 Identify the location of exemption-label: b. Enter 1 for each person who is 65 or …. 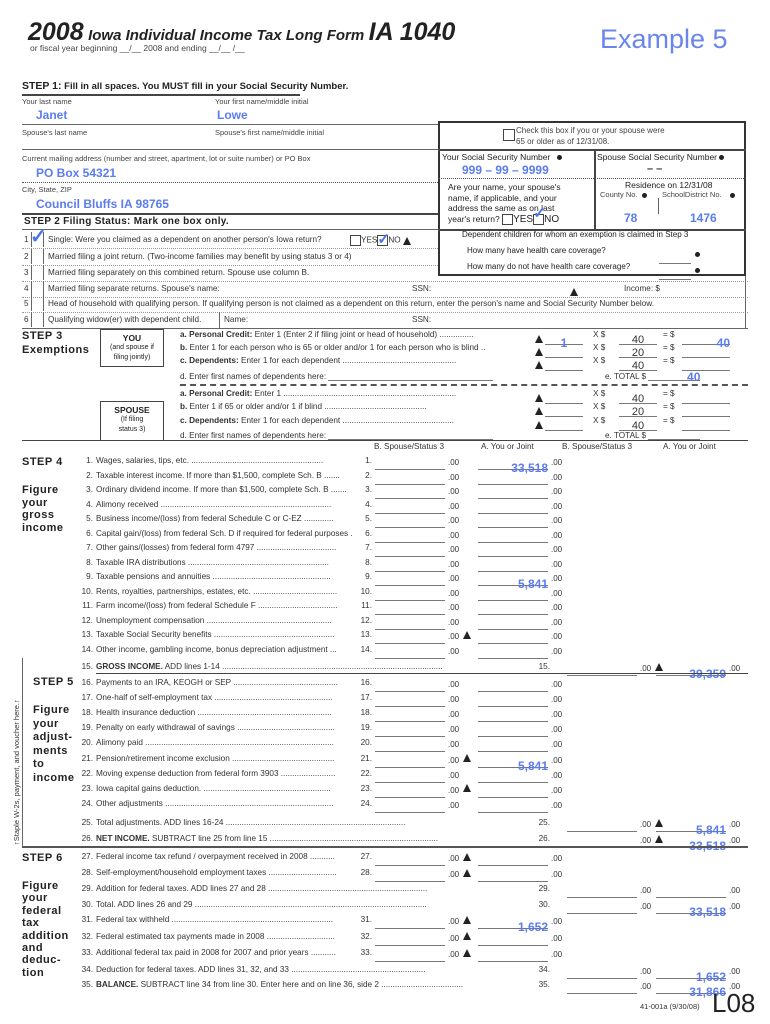
(333, 347).